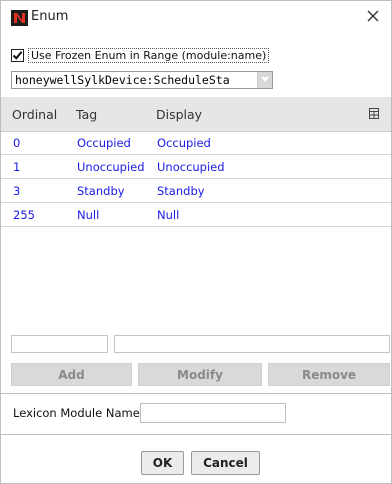 Image resolution: width=392 pixels, height=484 pixels. Describe the element at coordinates (149, 55) in the screenshot. I see `frozen-enum-label: Use Frozen Enum in Range (module:name)` at that location.